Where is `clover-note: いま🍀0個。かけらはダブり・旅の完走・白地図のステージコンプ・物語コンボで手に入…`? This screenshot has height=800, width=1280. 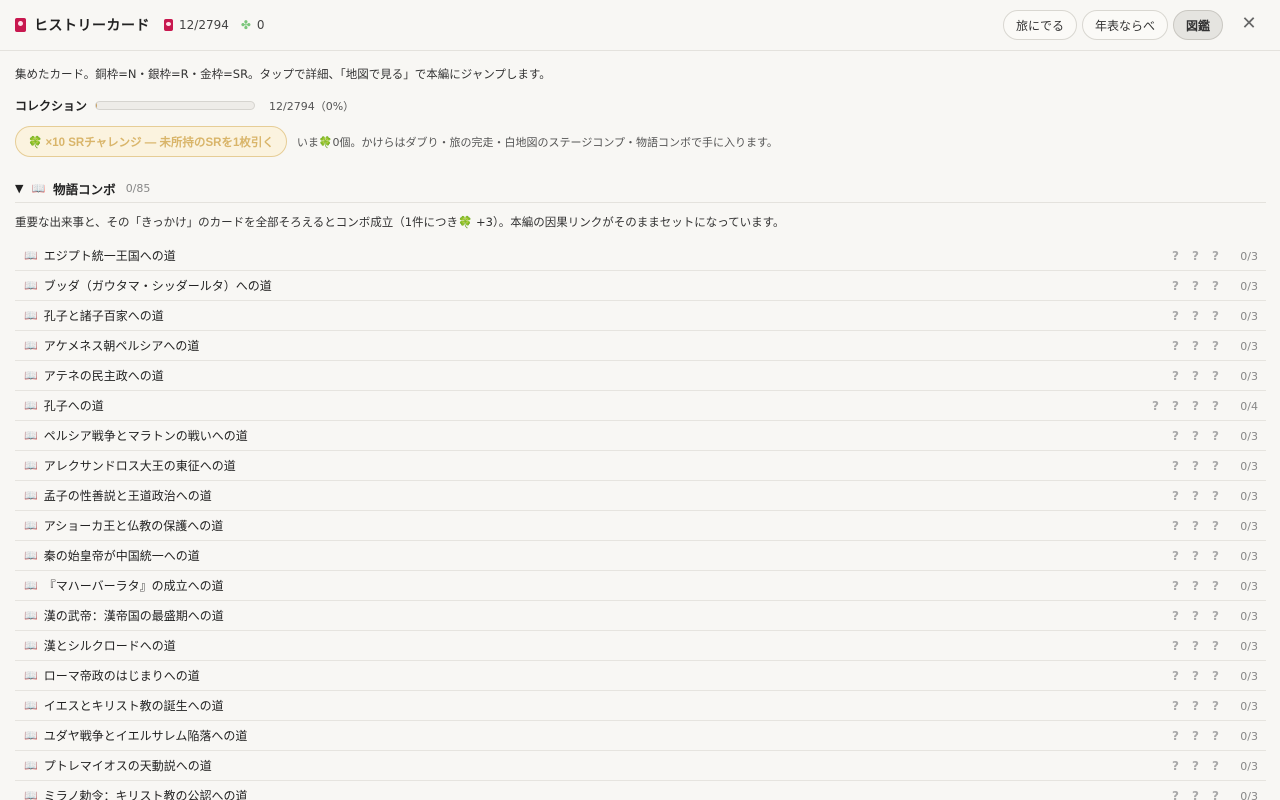 clover-note: いま🍀0個。かけらはダブり・旅の完走・白地図のステージコンプ・物語コンボで手に入… is located at coordinates (537, 142).